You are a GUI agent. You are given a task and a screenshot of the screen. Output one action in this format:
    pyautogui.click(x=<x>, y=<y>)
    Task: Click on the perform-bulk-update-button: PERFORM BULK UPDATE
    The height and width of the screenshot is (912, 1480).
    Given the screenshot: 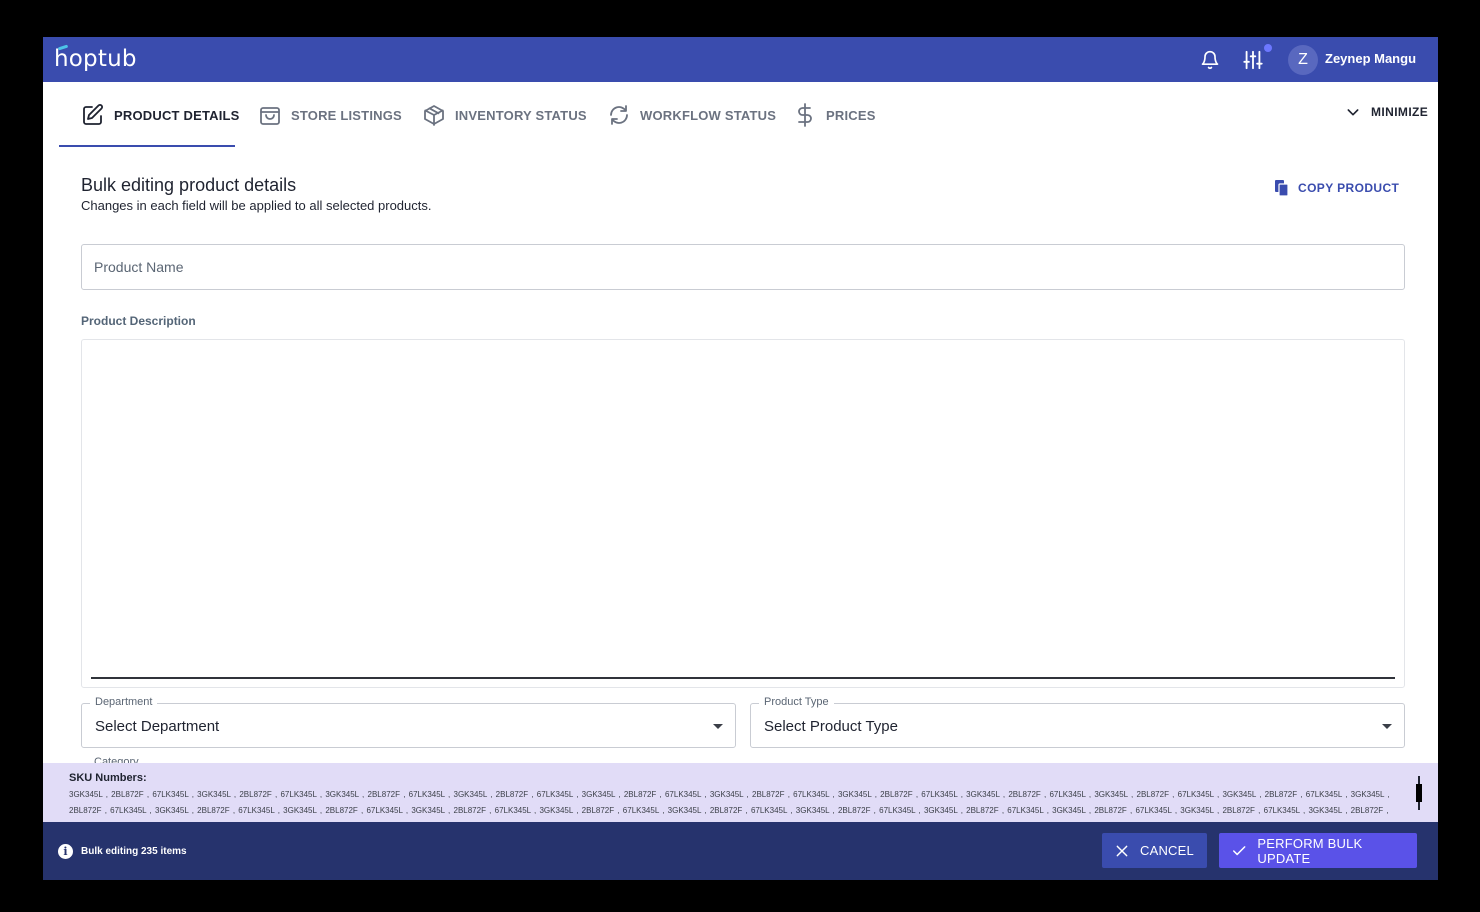 What is the action you would take?
    pyautogui.click(x=1318, y=850)
    